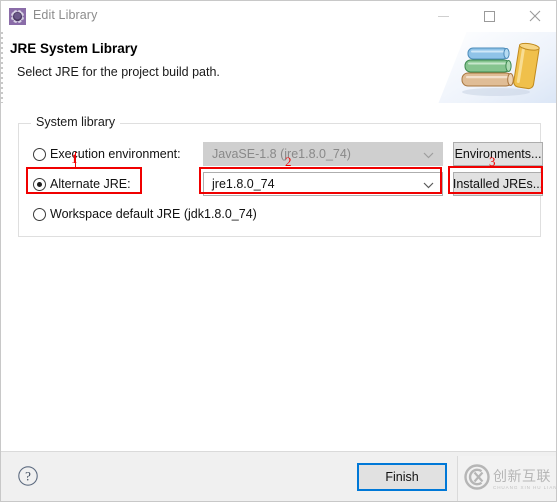  What do you see at coordinates (522, 476) in the screenshot?
I see `watermark-chinese: 创新互联` at bounding box center [522, 476].